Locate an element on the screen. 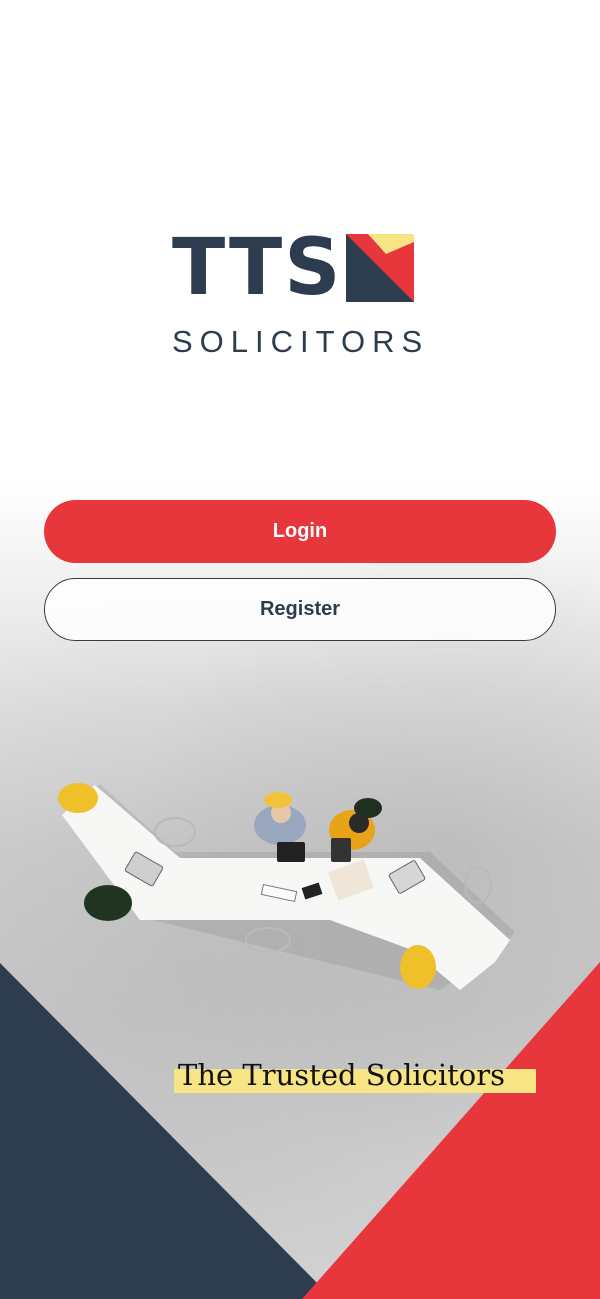  red-triangle-shape is located at coordinates (451, 1130).